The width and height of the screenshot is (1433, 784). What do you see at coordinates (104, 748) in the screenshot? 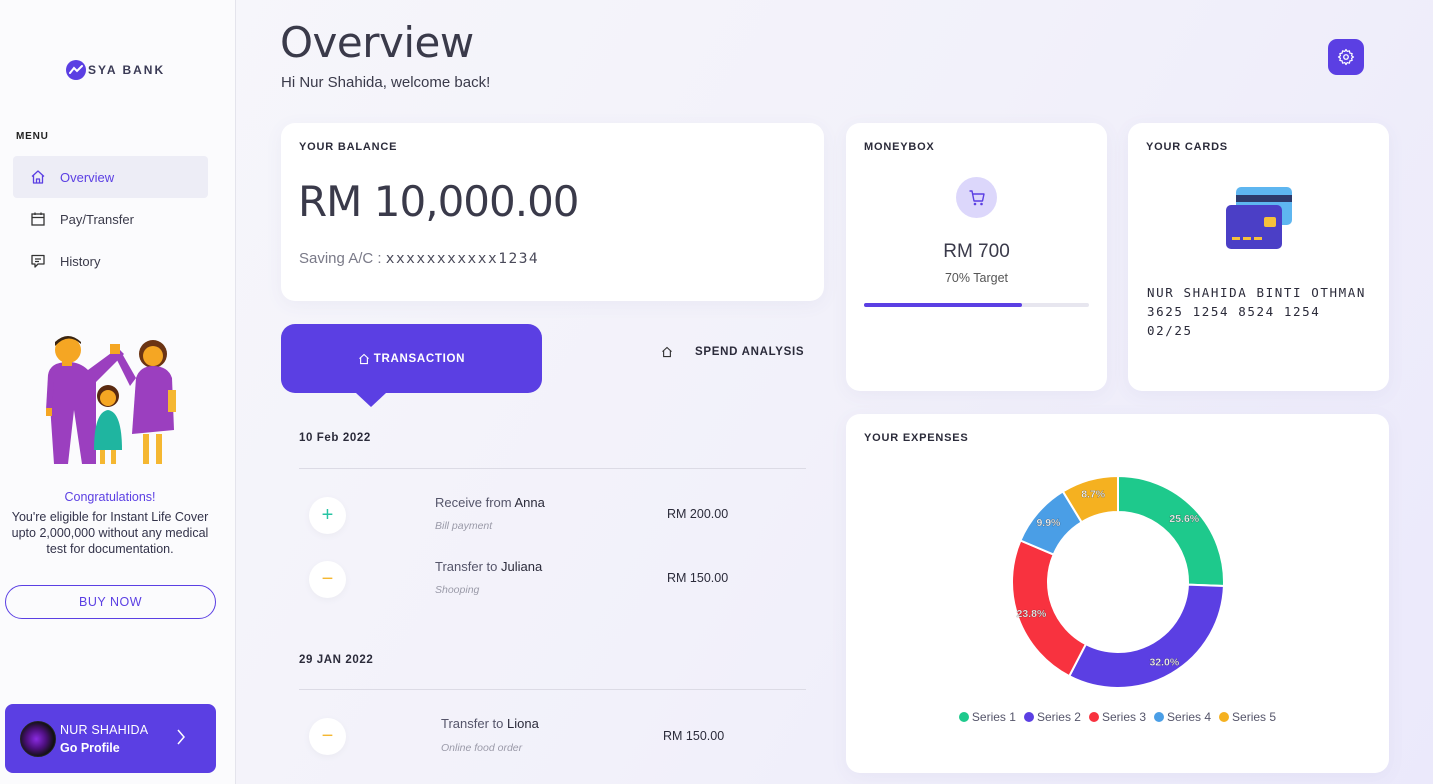
I see `go-profile-link: Go Profile` at bounding box center [104, 748].